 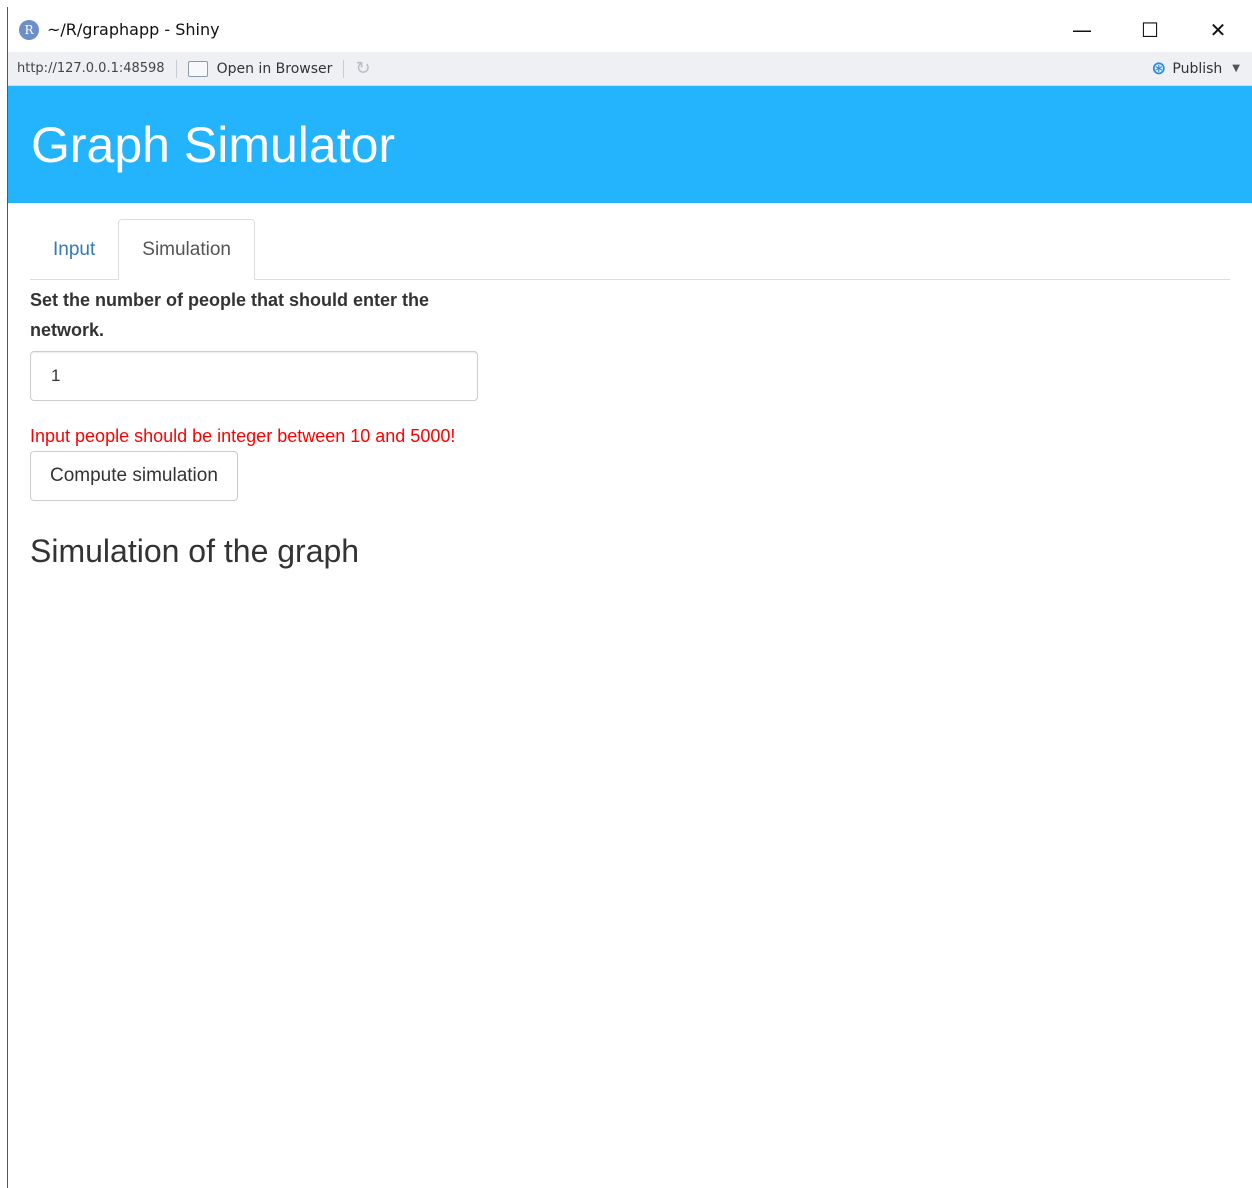 What do you see at coordinates (630, 144) in the screenshot?
I see `app-header: Graph Simulator` at bounding box center [630, 144].